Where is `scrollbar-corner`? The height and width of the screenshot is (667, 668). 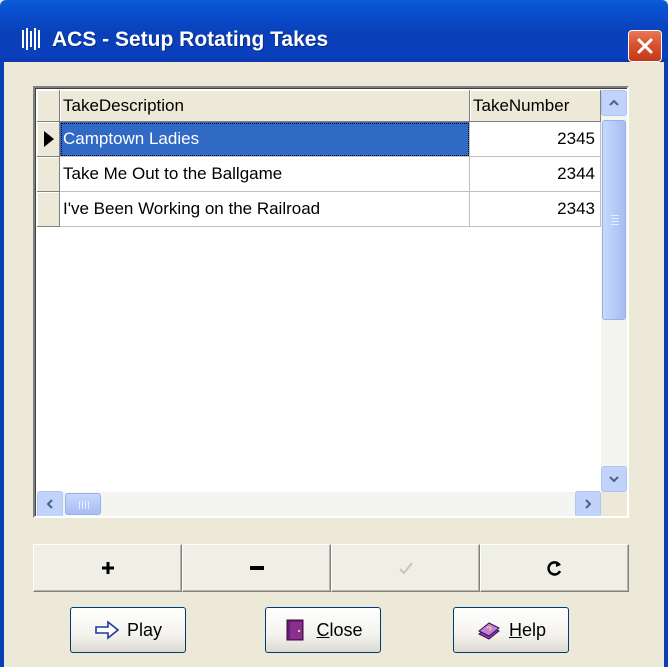
scrollbar-corner is located at coordinates (614, 504).